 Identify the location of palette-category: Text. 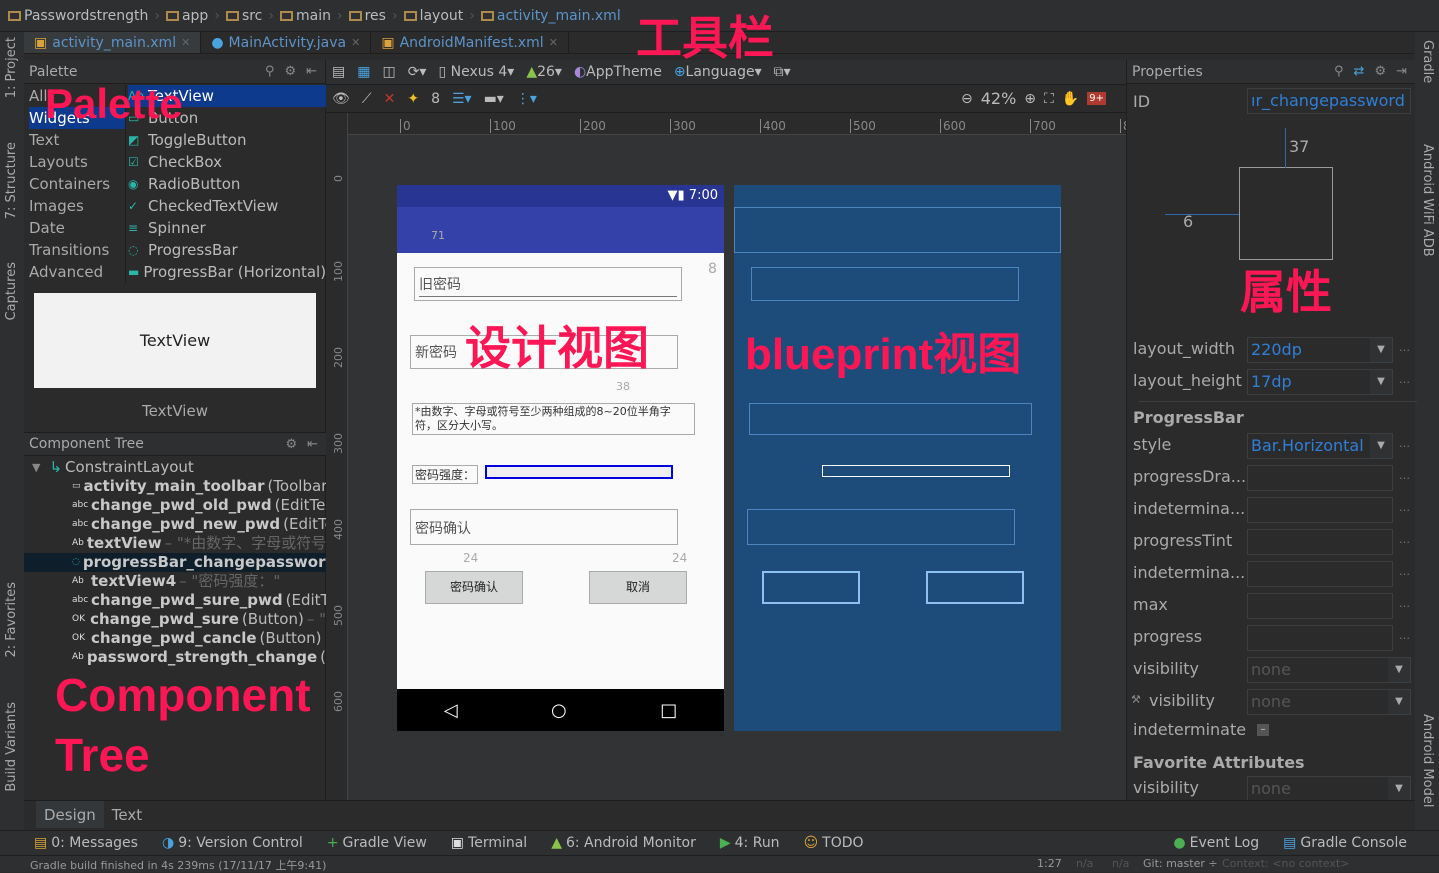
(44, 140).